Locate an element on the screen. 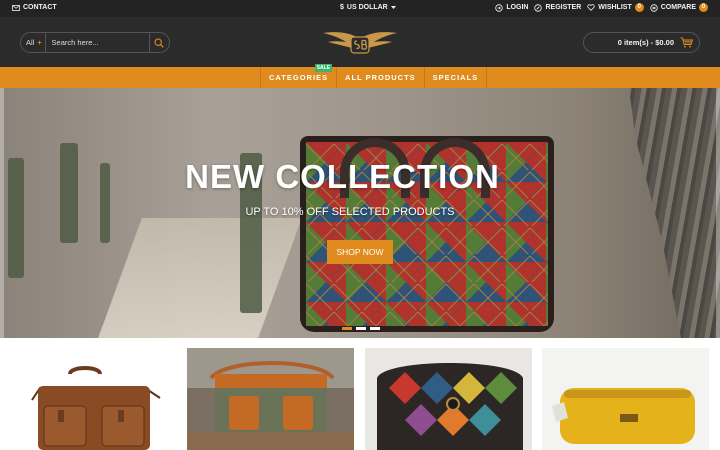 This screenshot has height=450, width=720. wishlist-label: WISHLIST is located at coordinates (615, 7).